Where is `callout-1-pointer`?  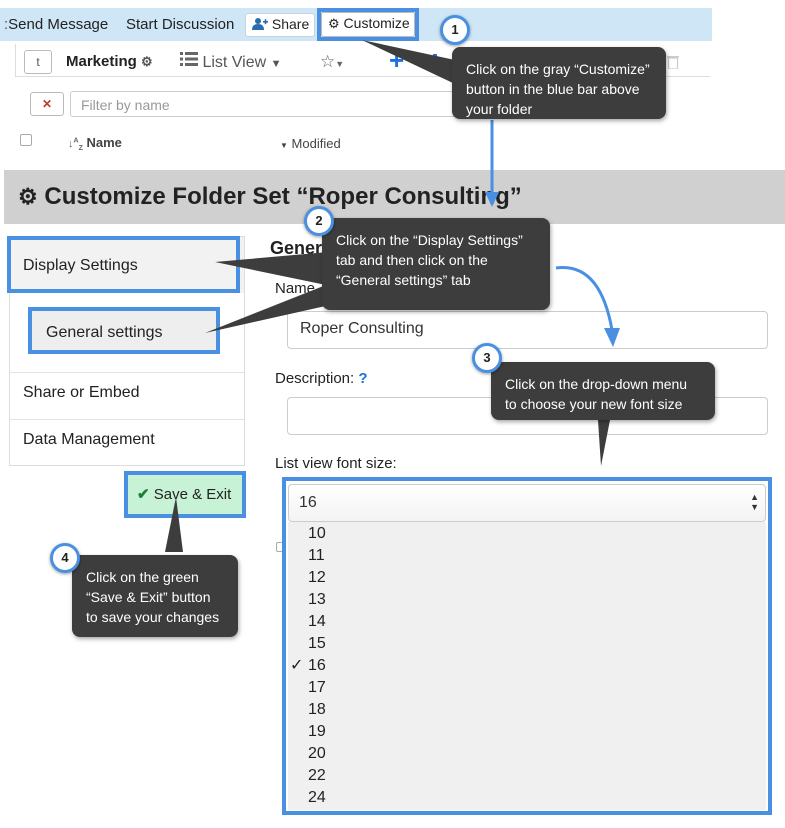
callout-1-pointer is located at coordinates (408, 62).